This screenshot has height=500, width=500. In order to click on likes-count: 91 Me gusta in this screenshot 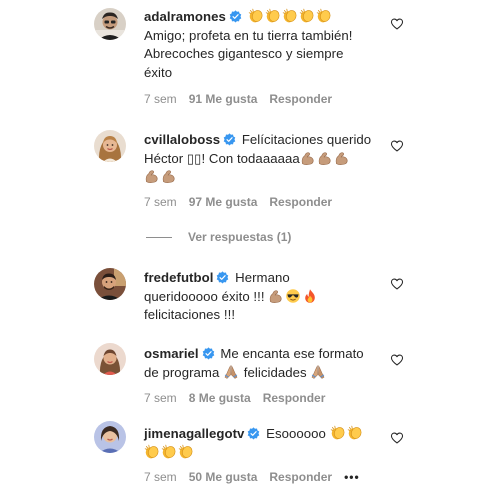, I will do `click(223, 99)`.